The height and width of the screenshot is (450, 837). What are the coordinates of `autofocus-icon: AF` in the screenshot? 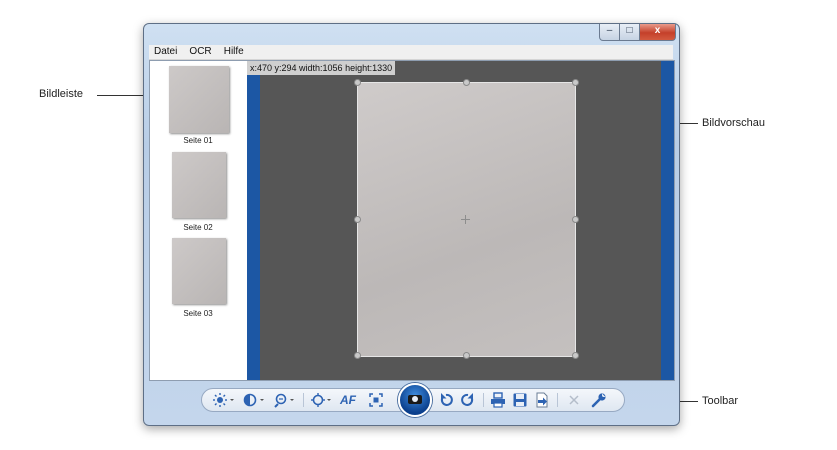 It's located at (348, 400).